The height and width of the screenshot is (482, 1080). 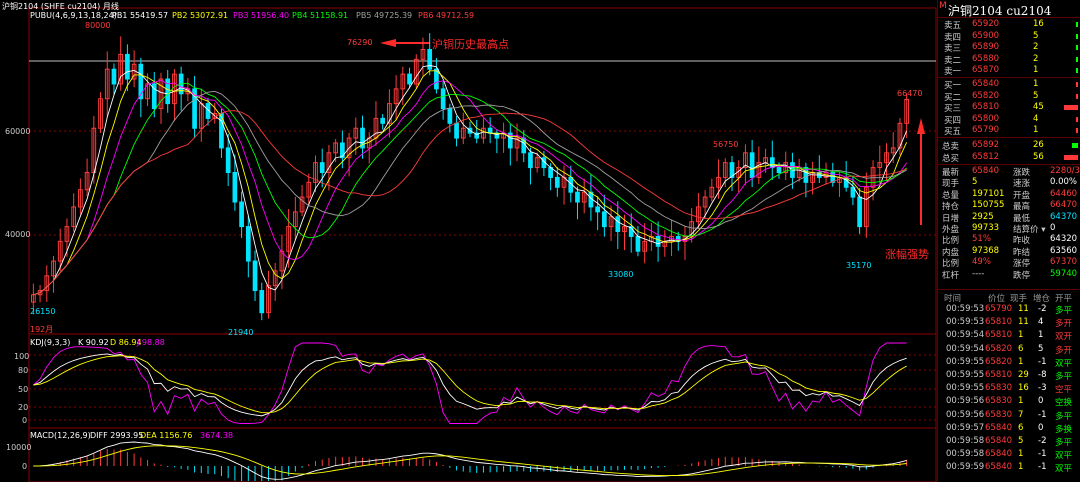 I want to click on stat-row: 内盘 97368 昨结 63560, so click(x=1009, y=252).